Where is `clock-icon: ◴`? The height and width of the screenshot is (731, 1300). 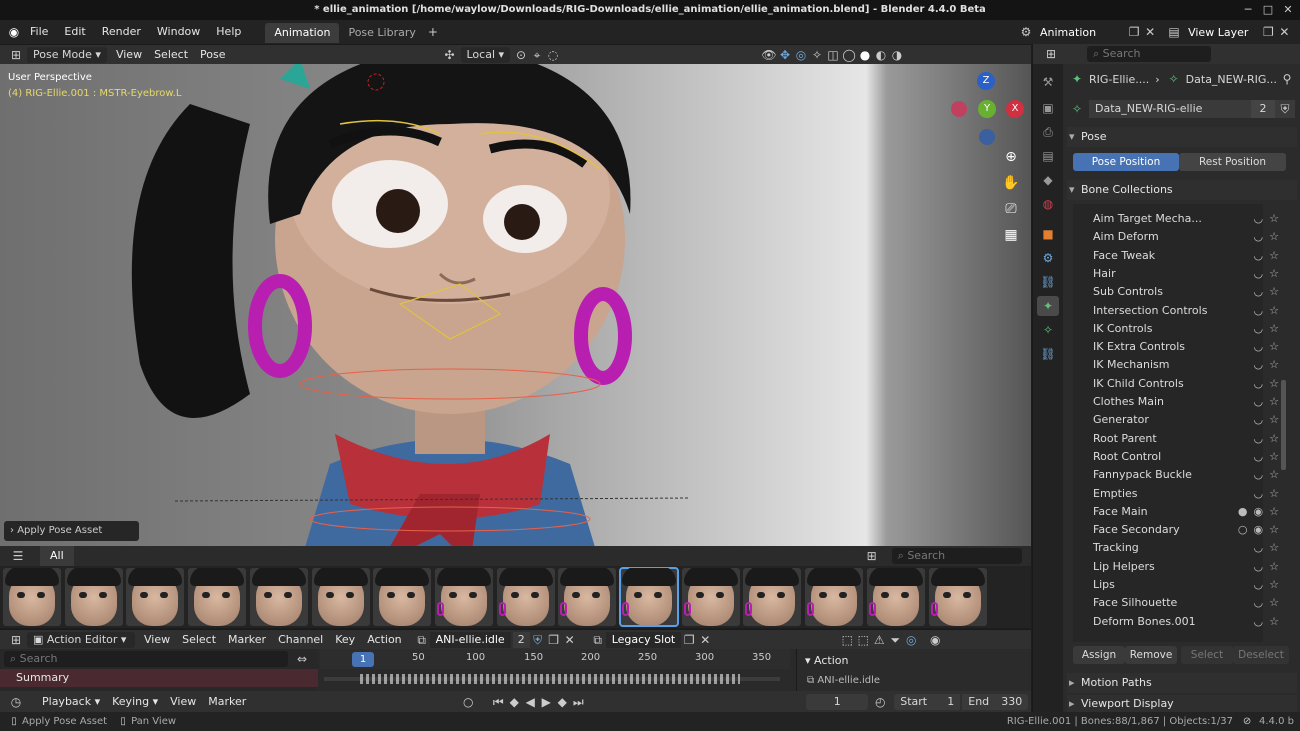
clock-icon: ◴ is located at coordinates (880, 702).